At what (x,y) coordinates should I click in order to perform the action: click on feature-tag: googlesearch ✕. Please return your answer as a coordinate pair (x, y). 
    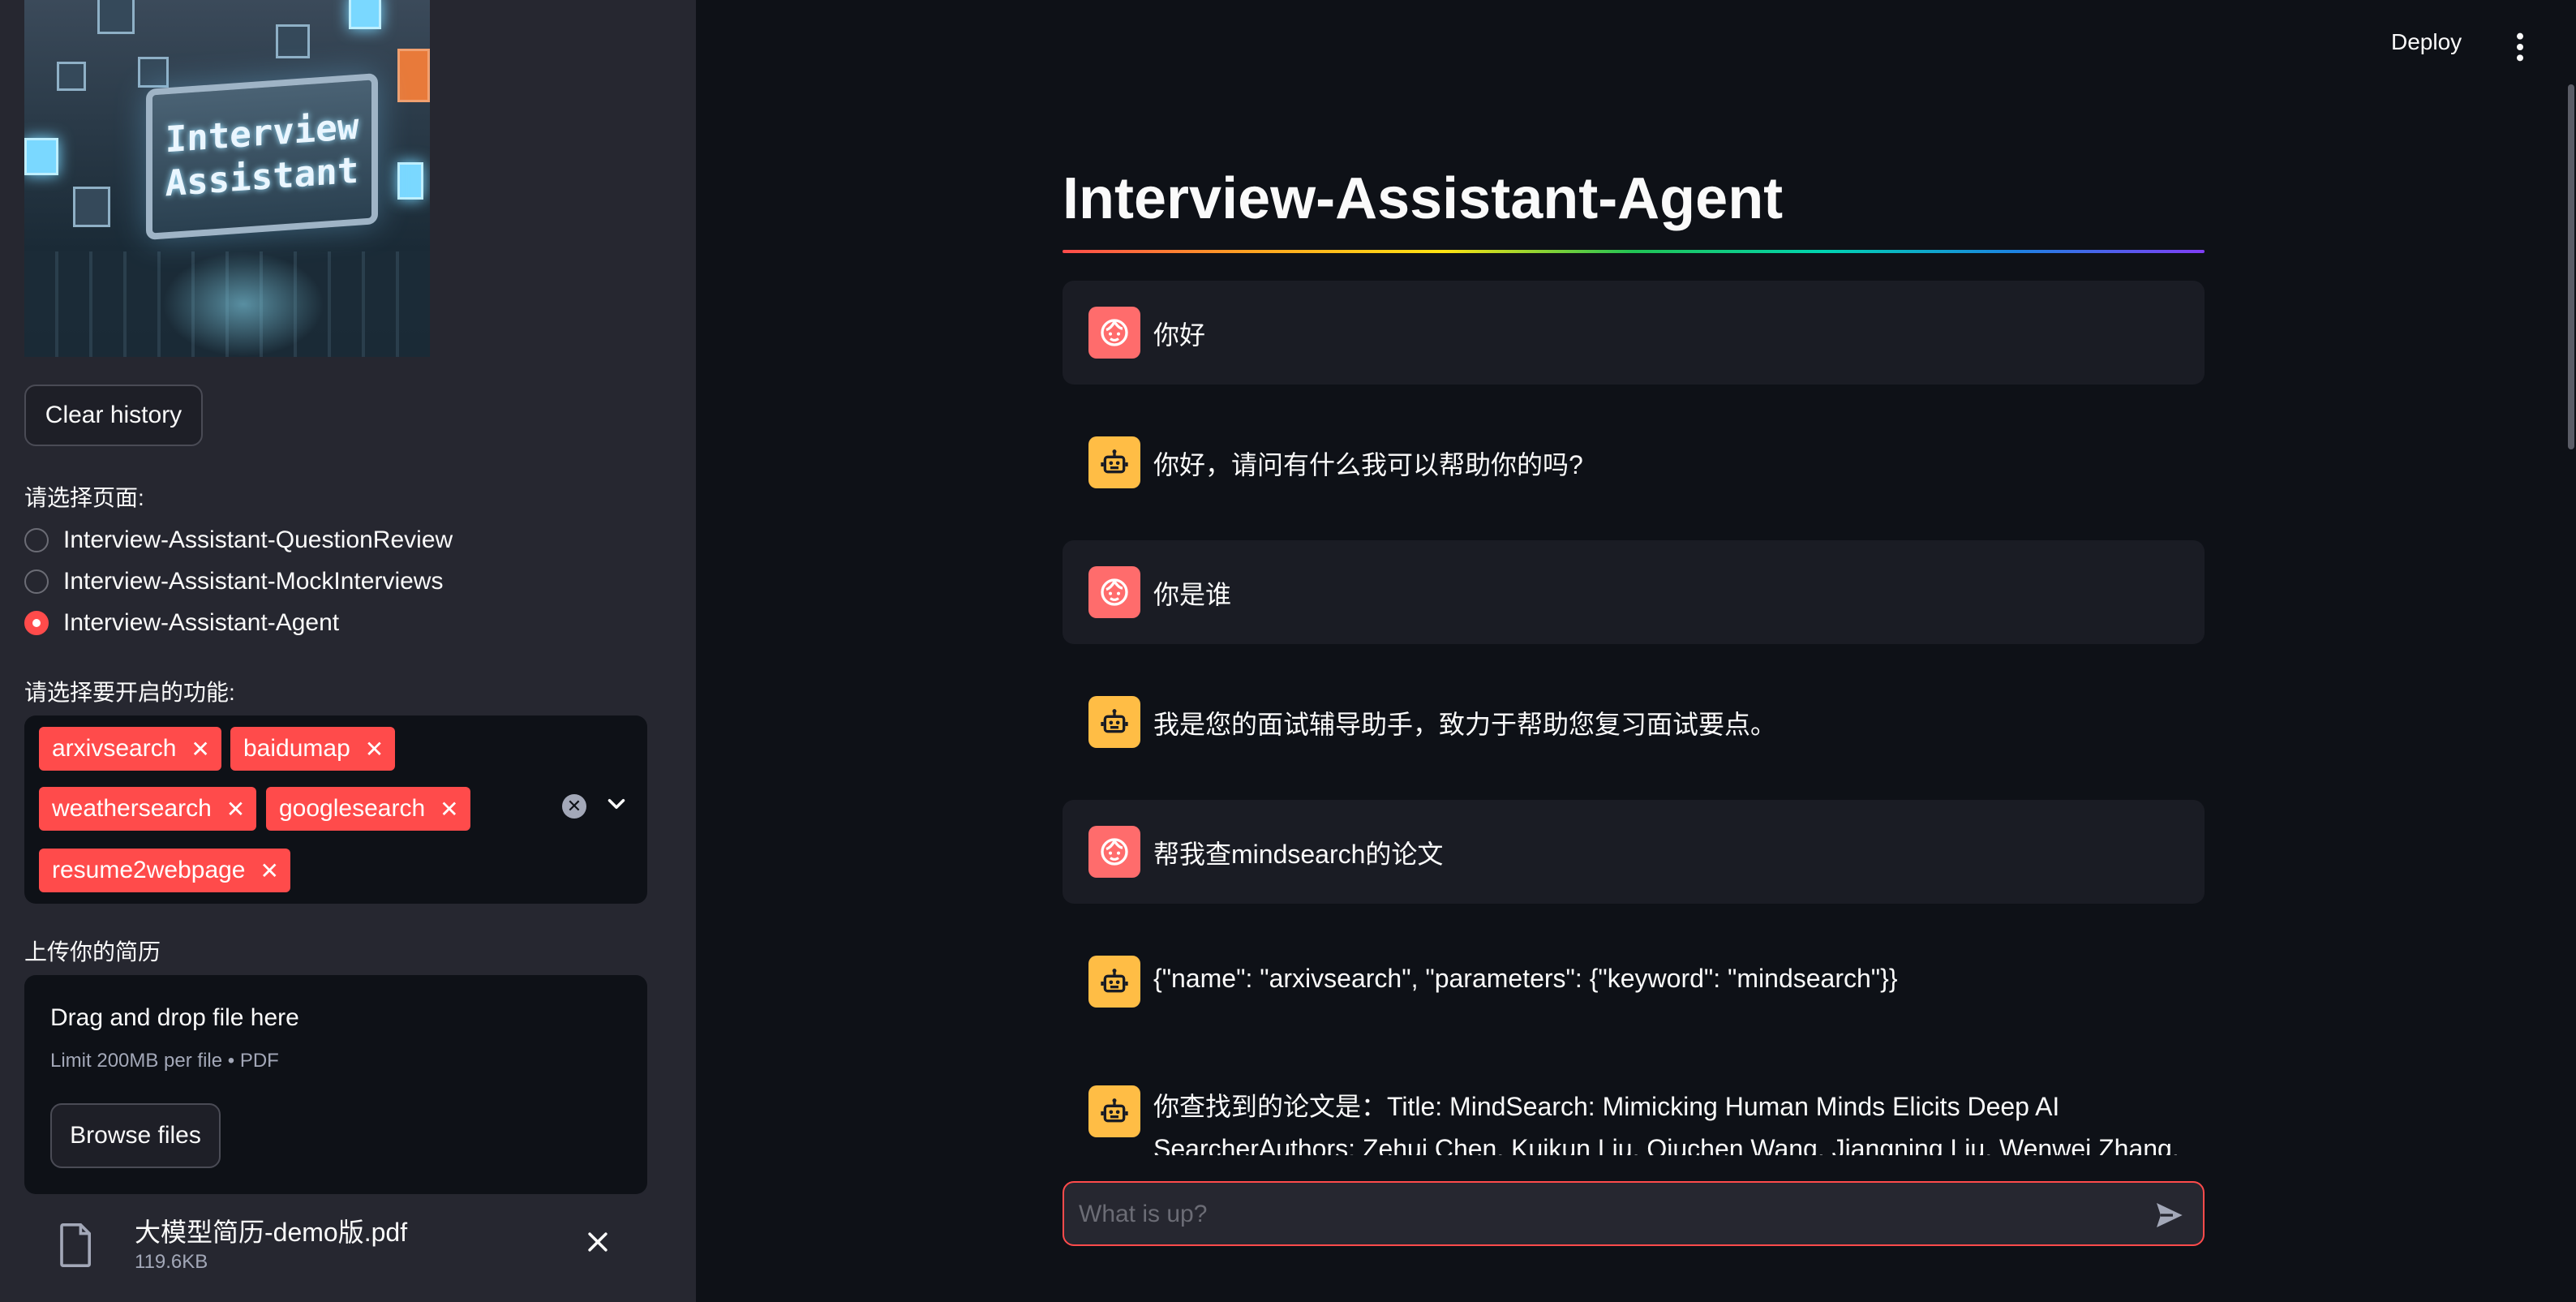
    Looking at the image, I should click on (368, 809).